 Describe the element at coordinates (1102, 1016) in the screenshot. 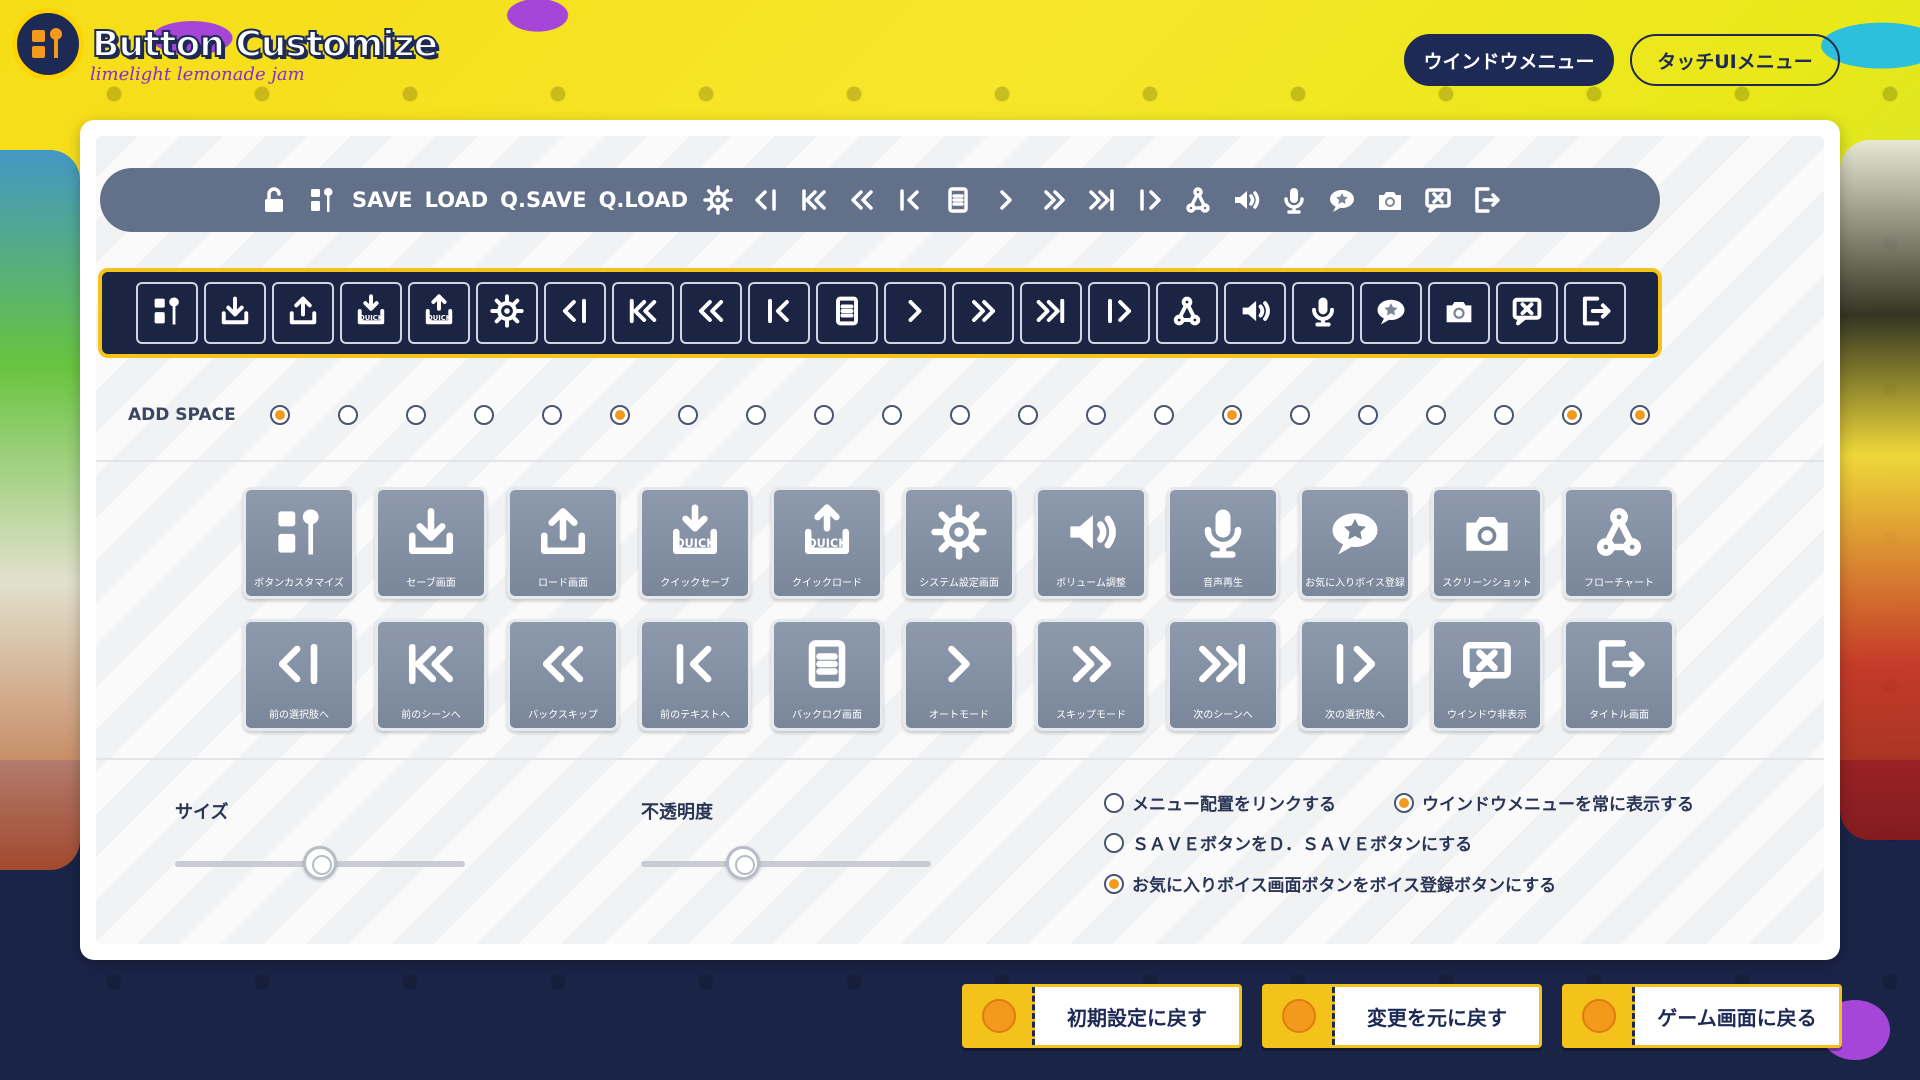

I see `reset-defaults-button: 初期設定に戻す` at that location.